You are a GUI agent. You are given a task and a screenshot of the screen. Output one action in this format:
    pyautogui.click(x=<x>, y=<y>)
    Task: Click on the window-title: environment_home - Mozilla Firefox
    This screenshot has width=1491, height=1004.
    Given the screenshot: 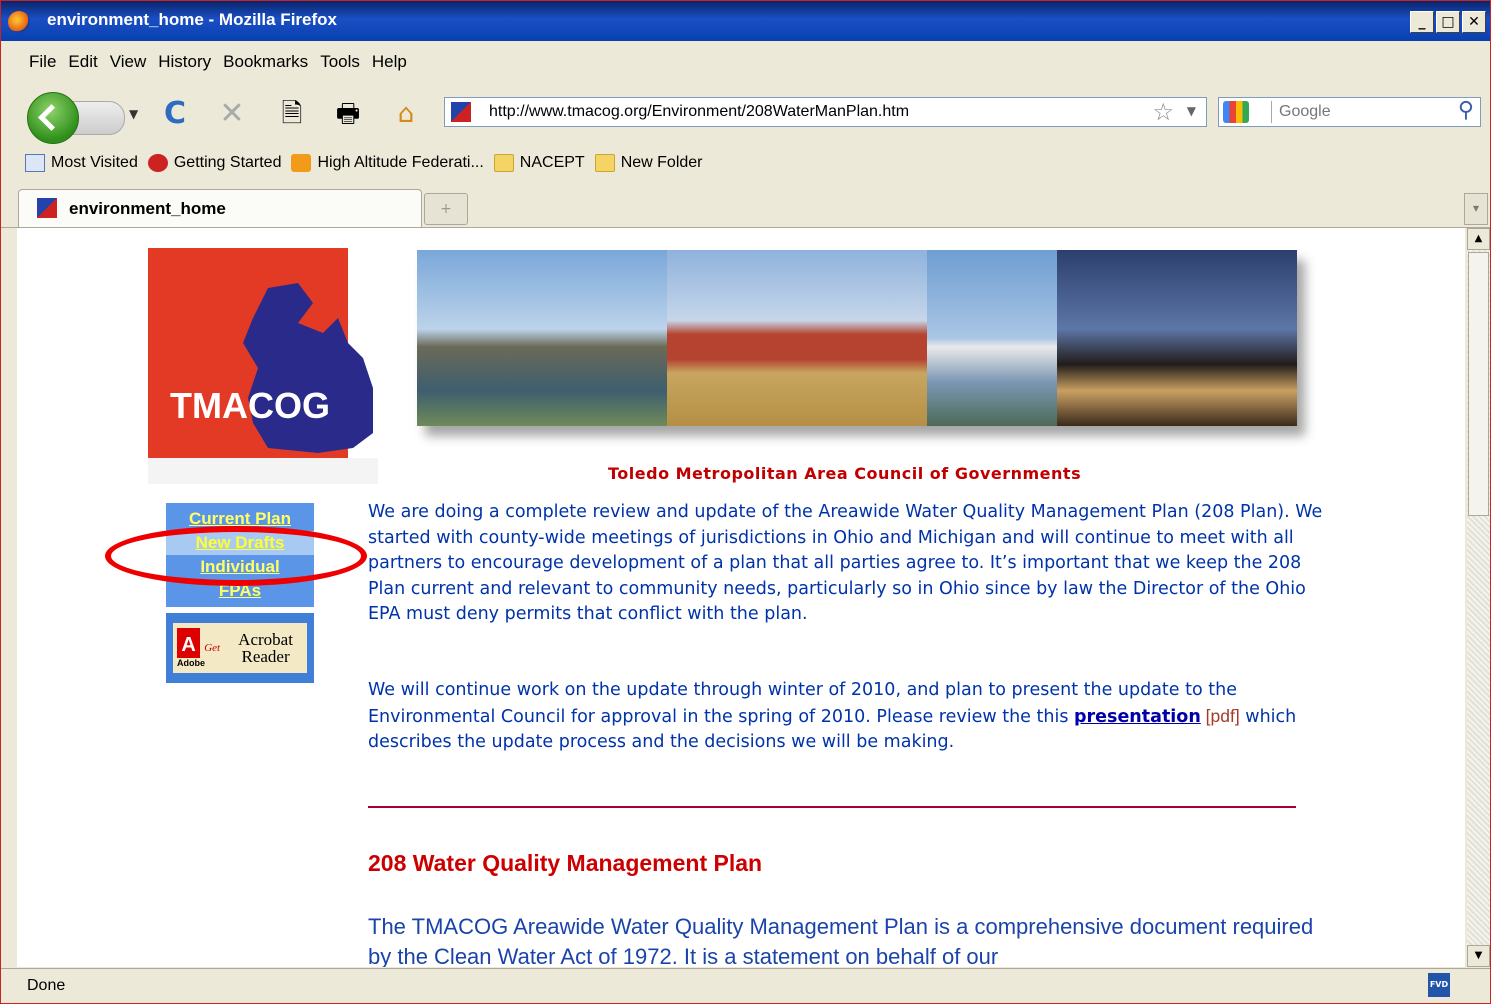 What is the action you would take?
    pyautogui.click(x=192, y=19)
    